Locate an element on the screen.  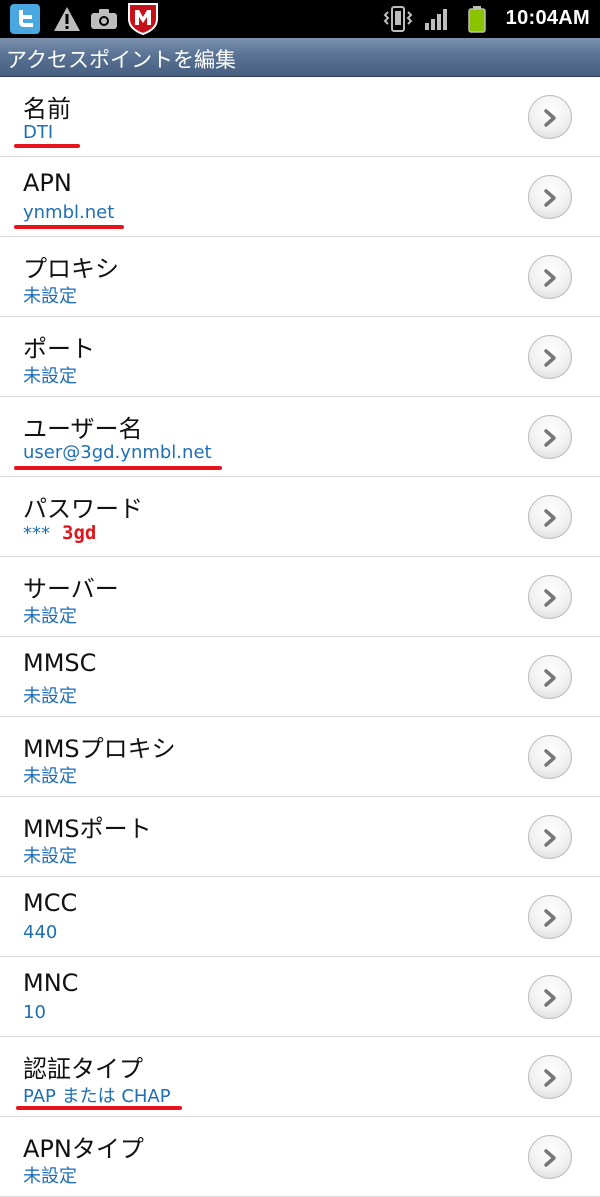
list-item-server: サーバー 未設定 is located at coordinates (300, 597).